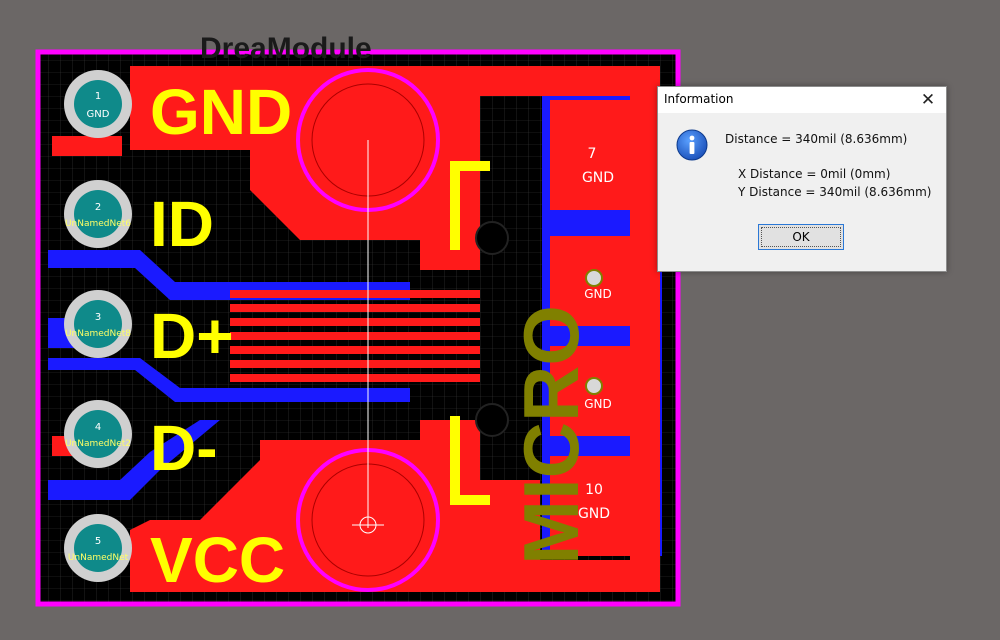 The height and width of the screenshot is (640, 1000). I want to click on silk-id: ID, so click(182, 224).